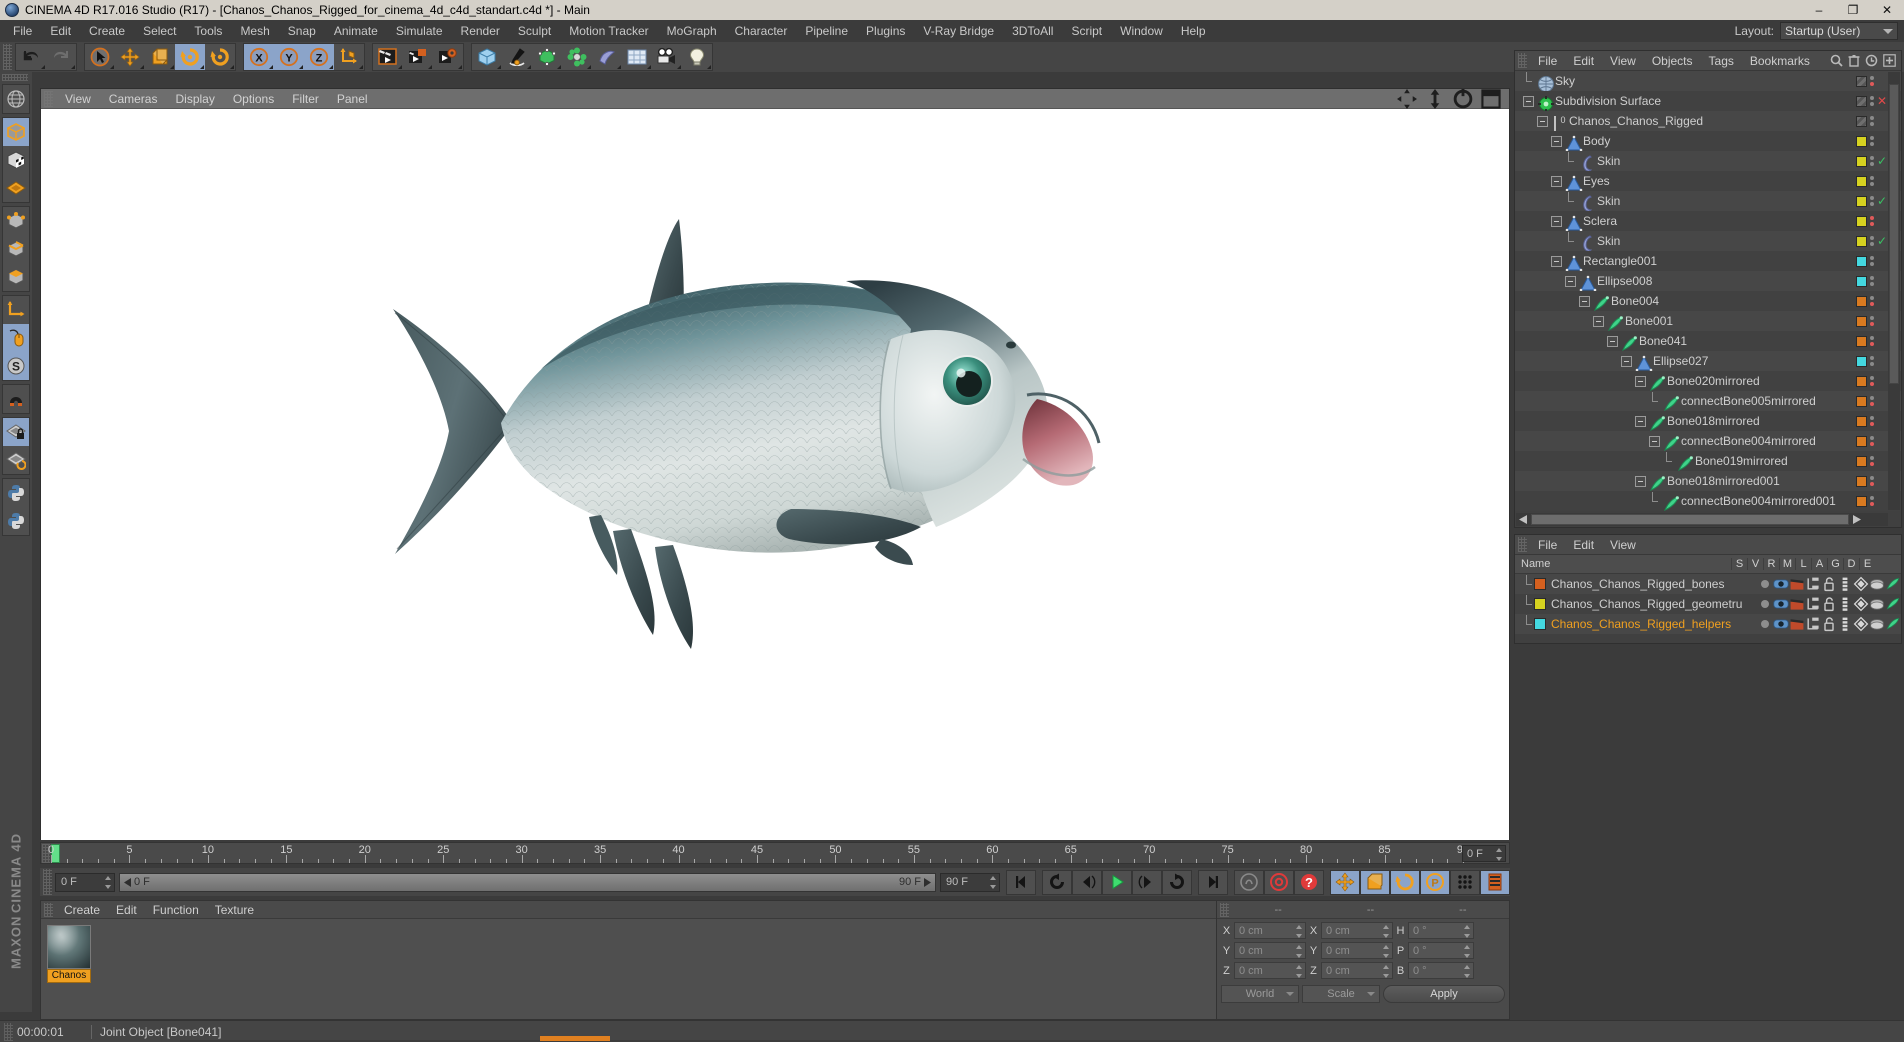  What do you see at coordinates (194, 99) in the screenshot?
I see `viewport-menu-display: Display` at bounding box center [194, 99].